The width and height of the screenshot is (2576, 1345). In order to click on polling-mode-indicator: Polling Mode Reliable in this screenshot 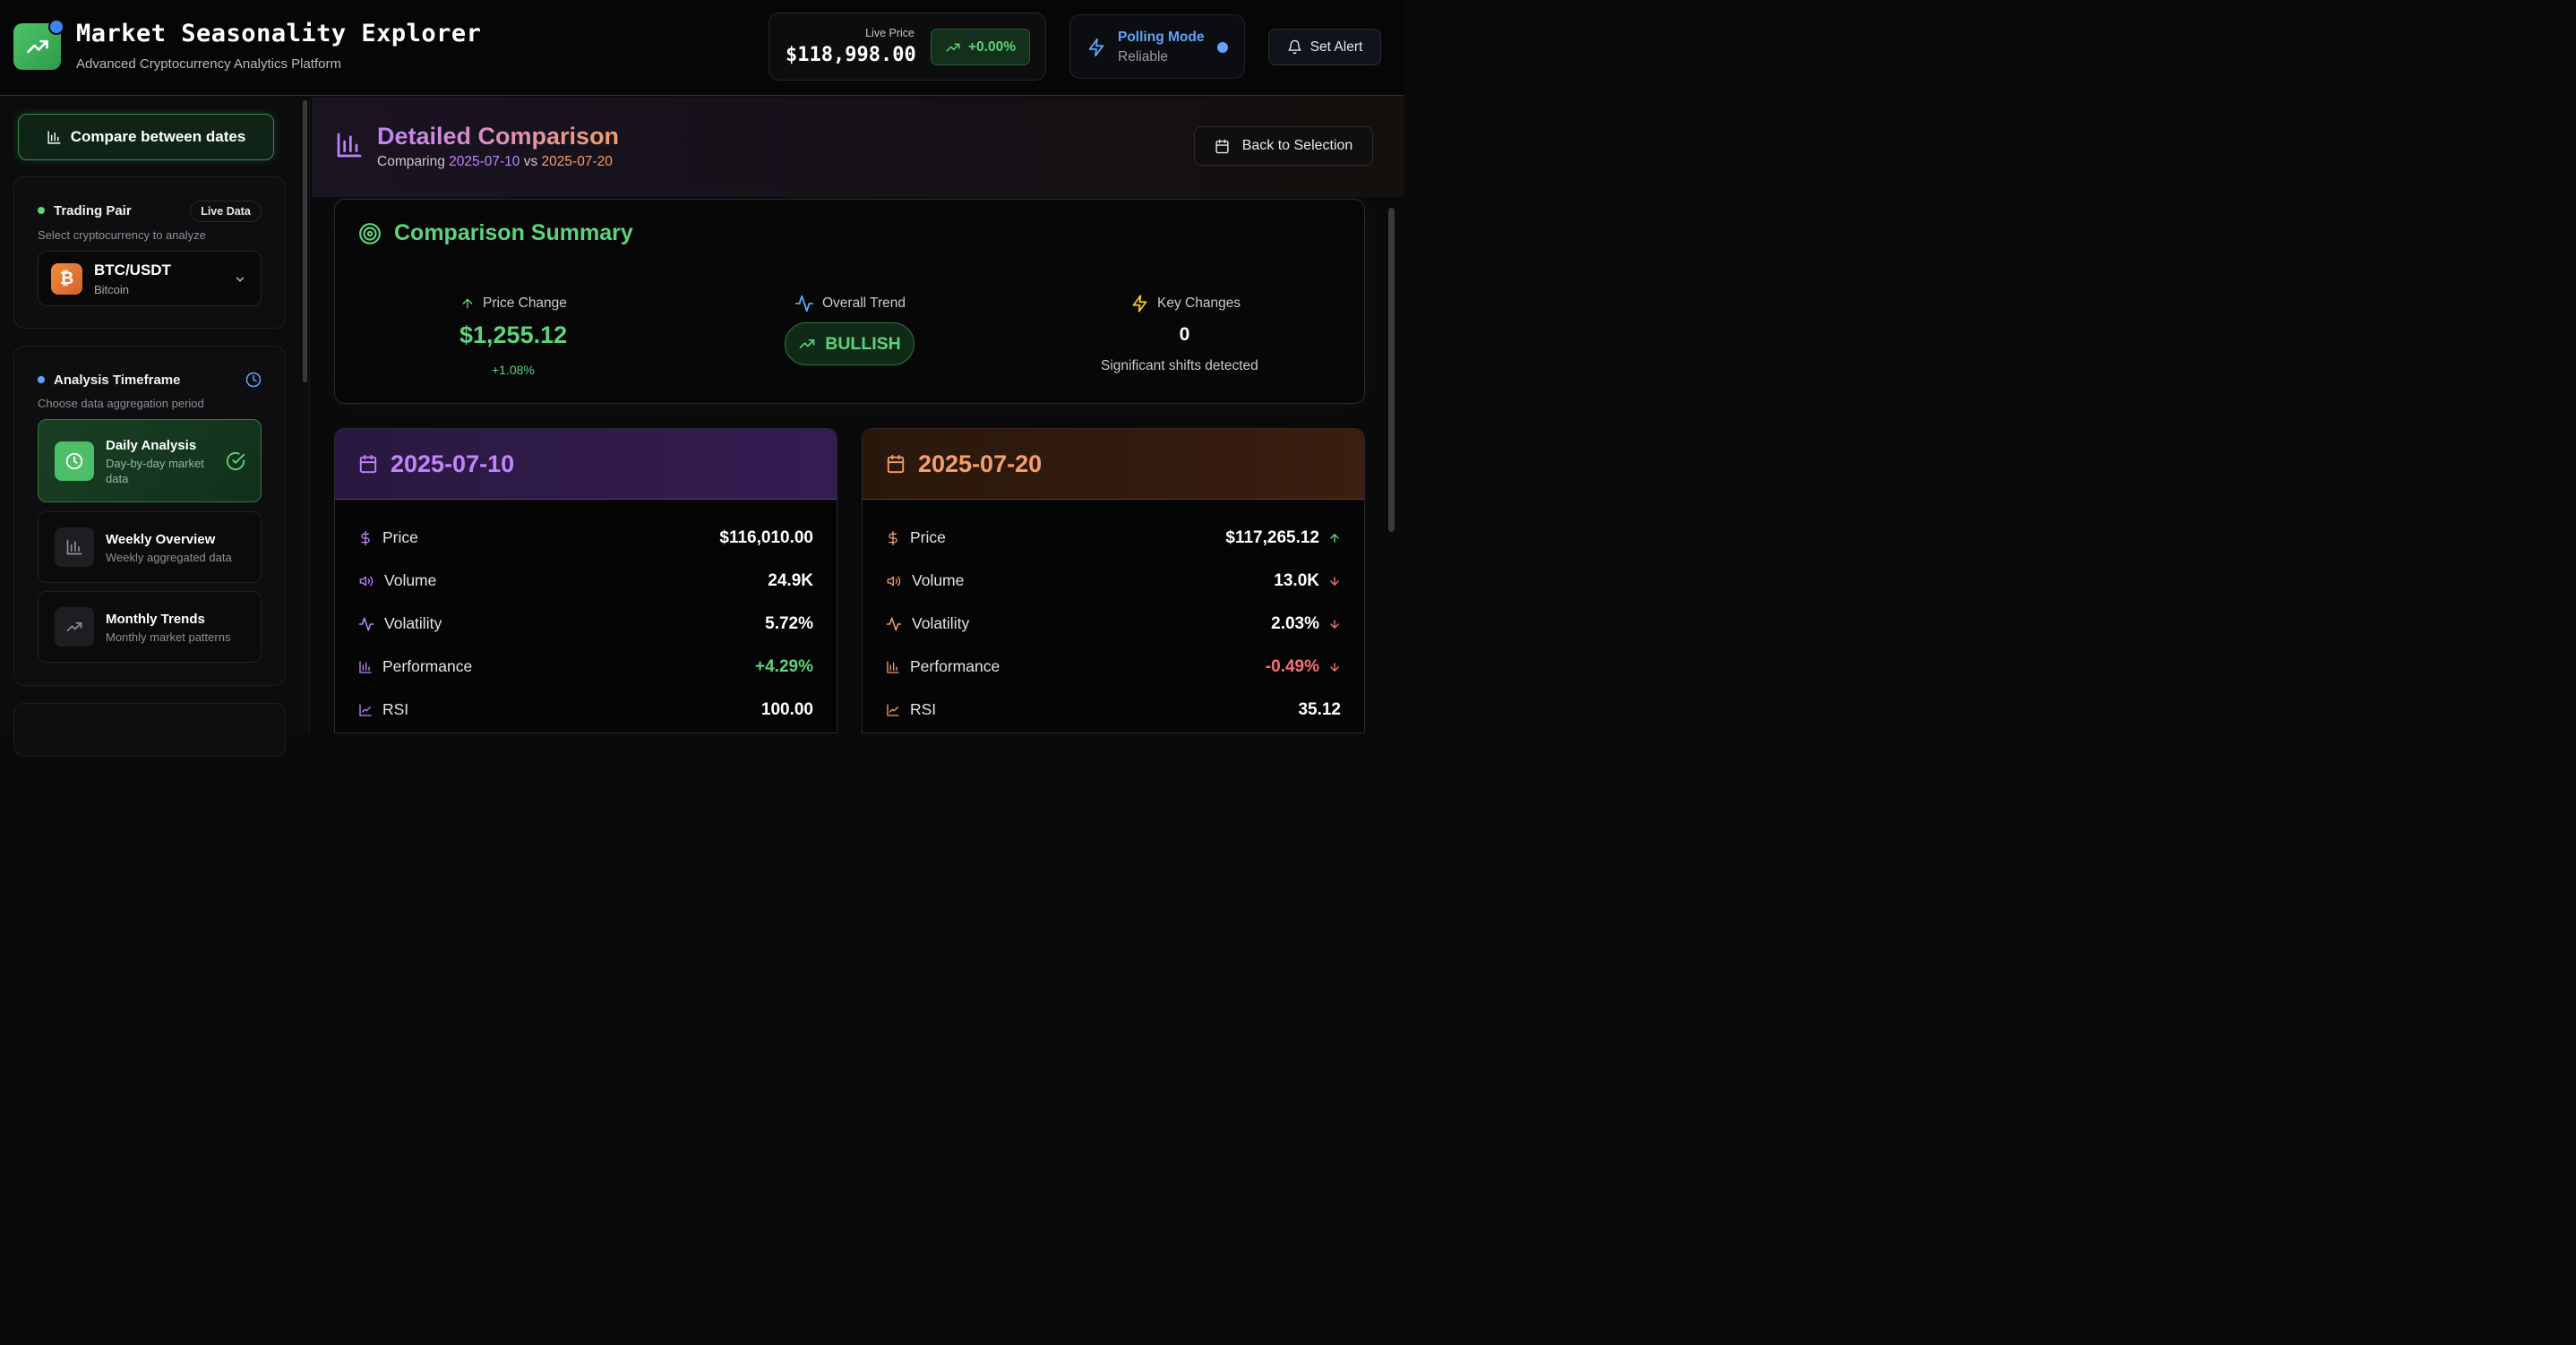, I will do `click(1157, 46)`.